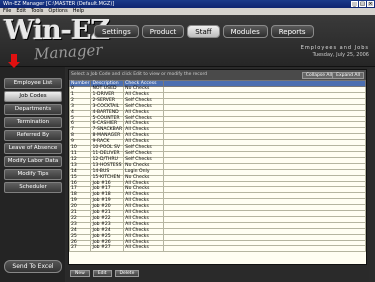  I want to click on cell-description: Job #27, so click(107, 249).